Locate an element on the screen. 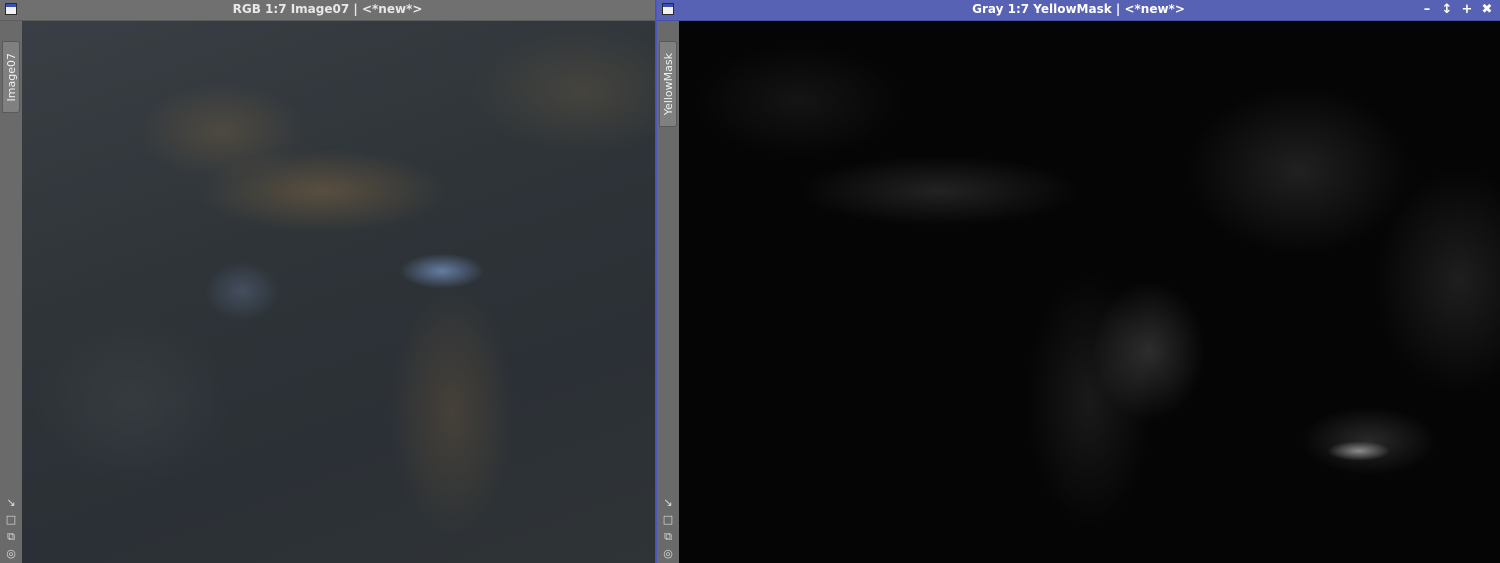 The image size is (1500, 563). window-title: Gray 1:7 YellowMask | <*new*> is located at coordinates (1078, 9).